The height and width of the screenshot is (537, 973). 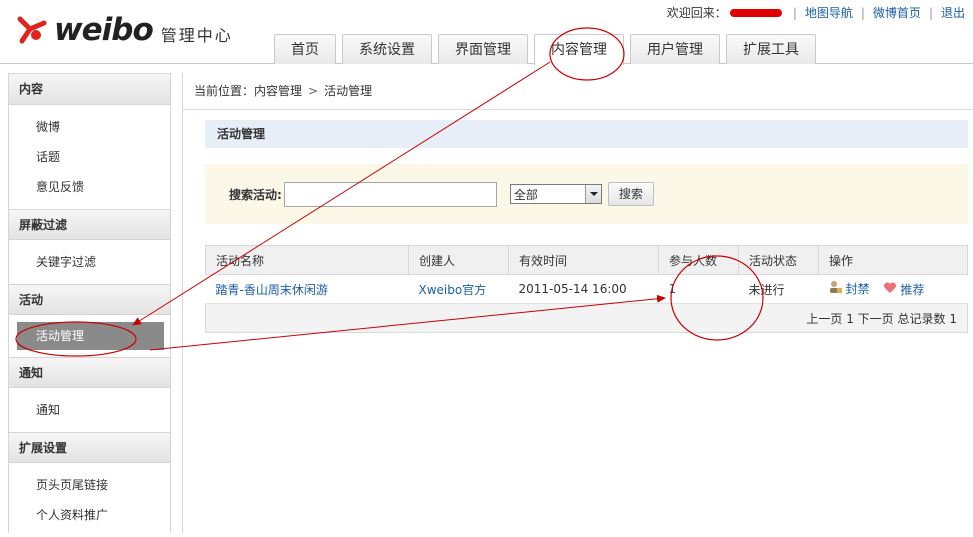 What do you see at coordinates (630, 194) in the screenshot?
I see `search-button: 搜索` at bounding box center [630, 194].